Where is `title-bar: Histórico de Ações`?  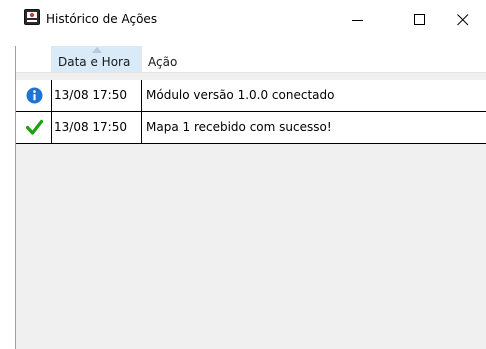 title-bar: Histórico de Ações is located at coordinates (243, 19).